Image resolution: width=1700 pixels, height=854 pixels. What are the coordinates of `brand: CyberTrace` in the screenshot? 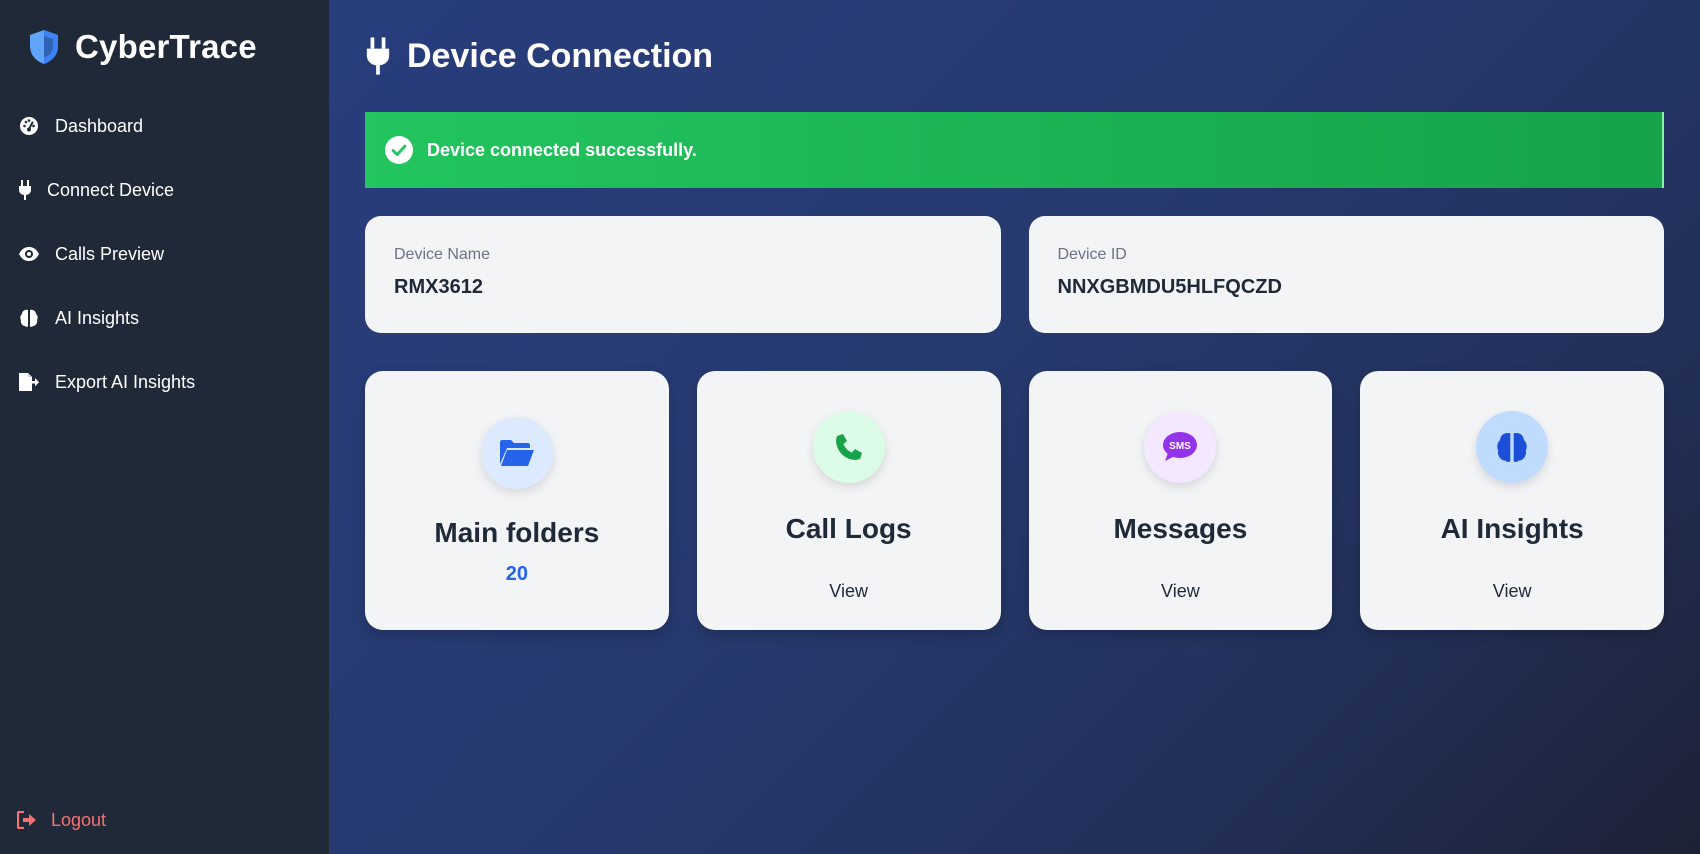 It's located at (164, 47).